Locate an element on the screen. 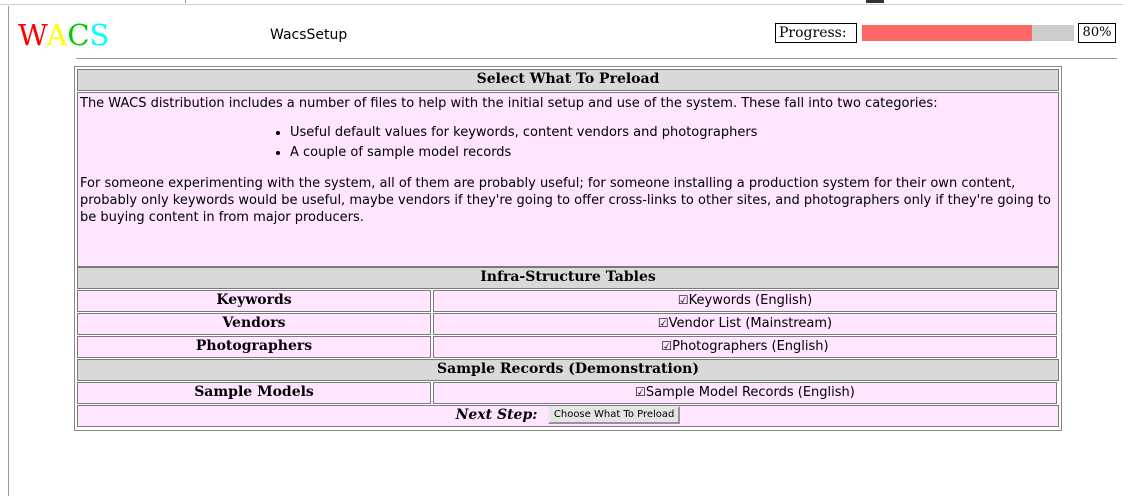 Image resolution: width=1123 pixels, height=496 pixels. option-row-keywords: Keywords ☑Keywords (English) is located at coordinates (568, 301).